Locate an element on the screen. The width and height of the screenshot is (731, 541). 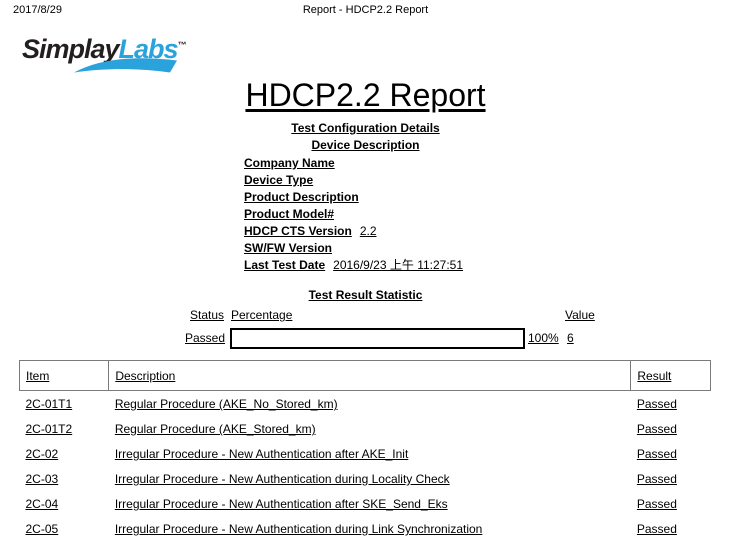
result-description-text: Regular Procedure (AKE_Stored_km) is located at coordinates (215, 429).